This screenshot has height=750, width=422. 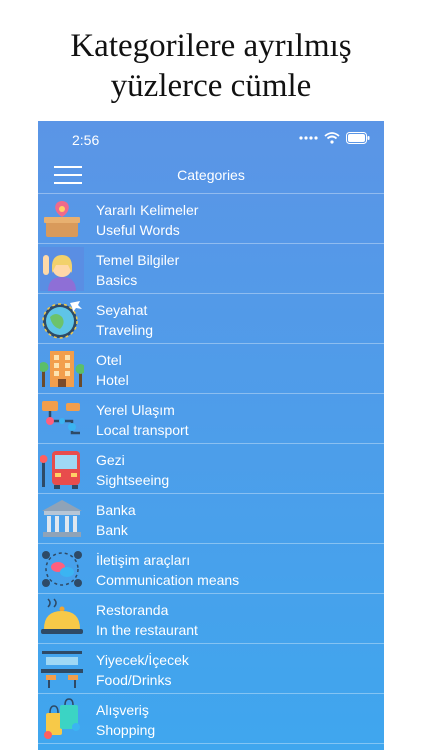 I want to click on category-title-en: Hotel, so click(x=112, y=380).